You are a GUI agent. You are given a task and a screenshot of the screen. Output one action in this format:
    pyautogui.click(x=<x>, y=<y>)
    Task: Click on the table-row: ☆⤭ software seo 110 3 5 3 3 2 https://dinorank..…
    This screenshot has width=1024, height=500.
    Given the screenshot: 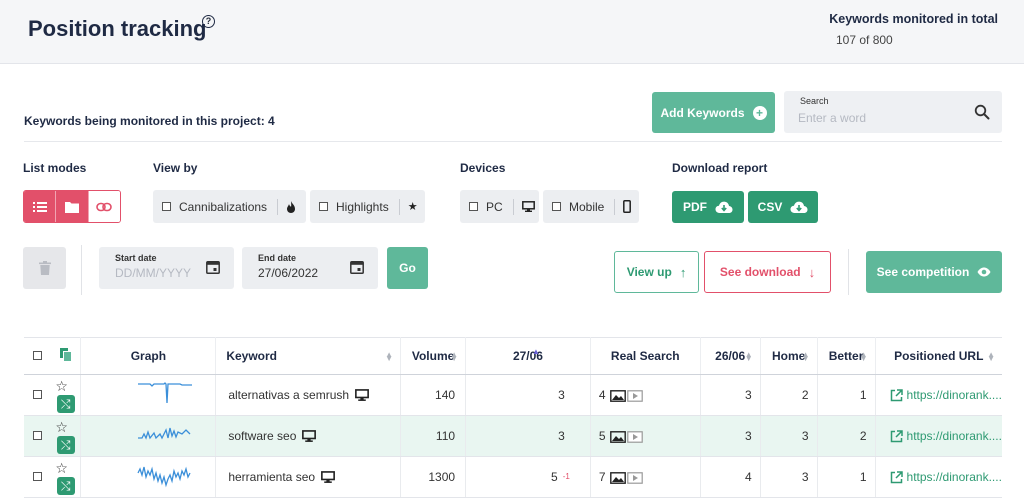 What is the action you would take?
    pyautogui.click(x=513, y=436)
    